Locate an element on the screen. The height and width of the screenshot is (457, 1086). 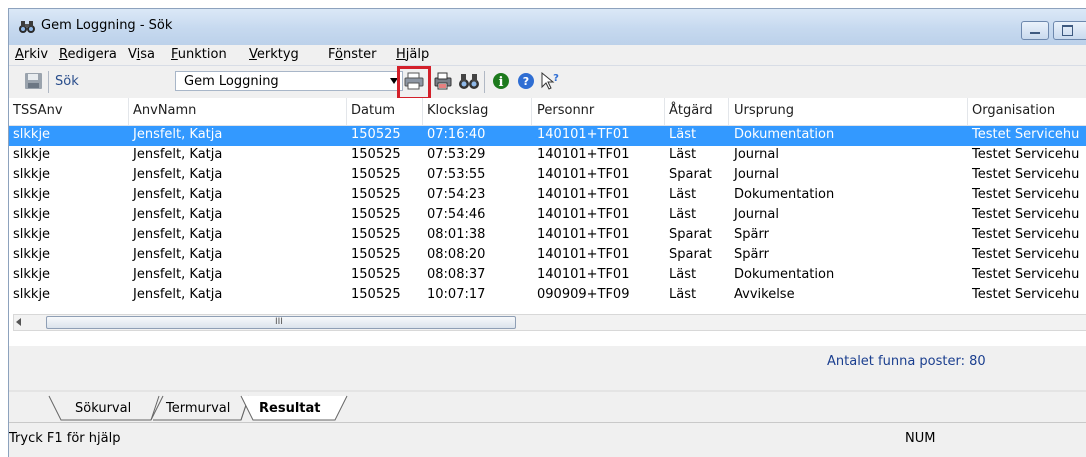
binoculars-icon is located at coordinates (469, 81).